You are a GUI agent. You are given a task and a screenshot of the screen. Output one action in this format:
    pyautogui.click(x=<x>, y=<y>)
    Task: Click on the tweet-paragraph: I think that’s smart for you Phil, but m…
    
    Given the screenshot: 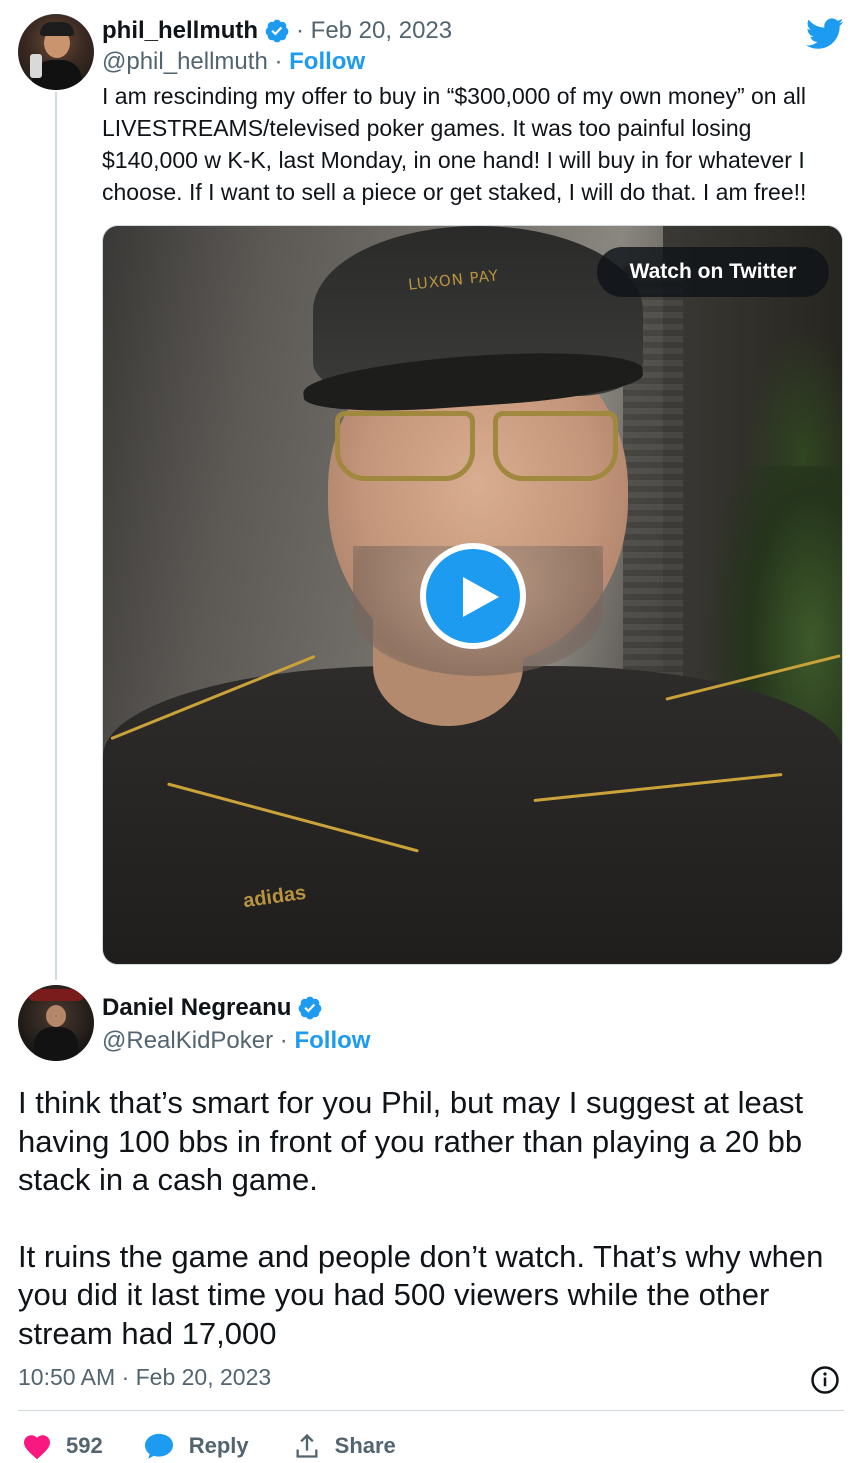 What is the action you would take?
    pyautogui.click(x=411, y=1141)
    